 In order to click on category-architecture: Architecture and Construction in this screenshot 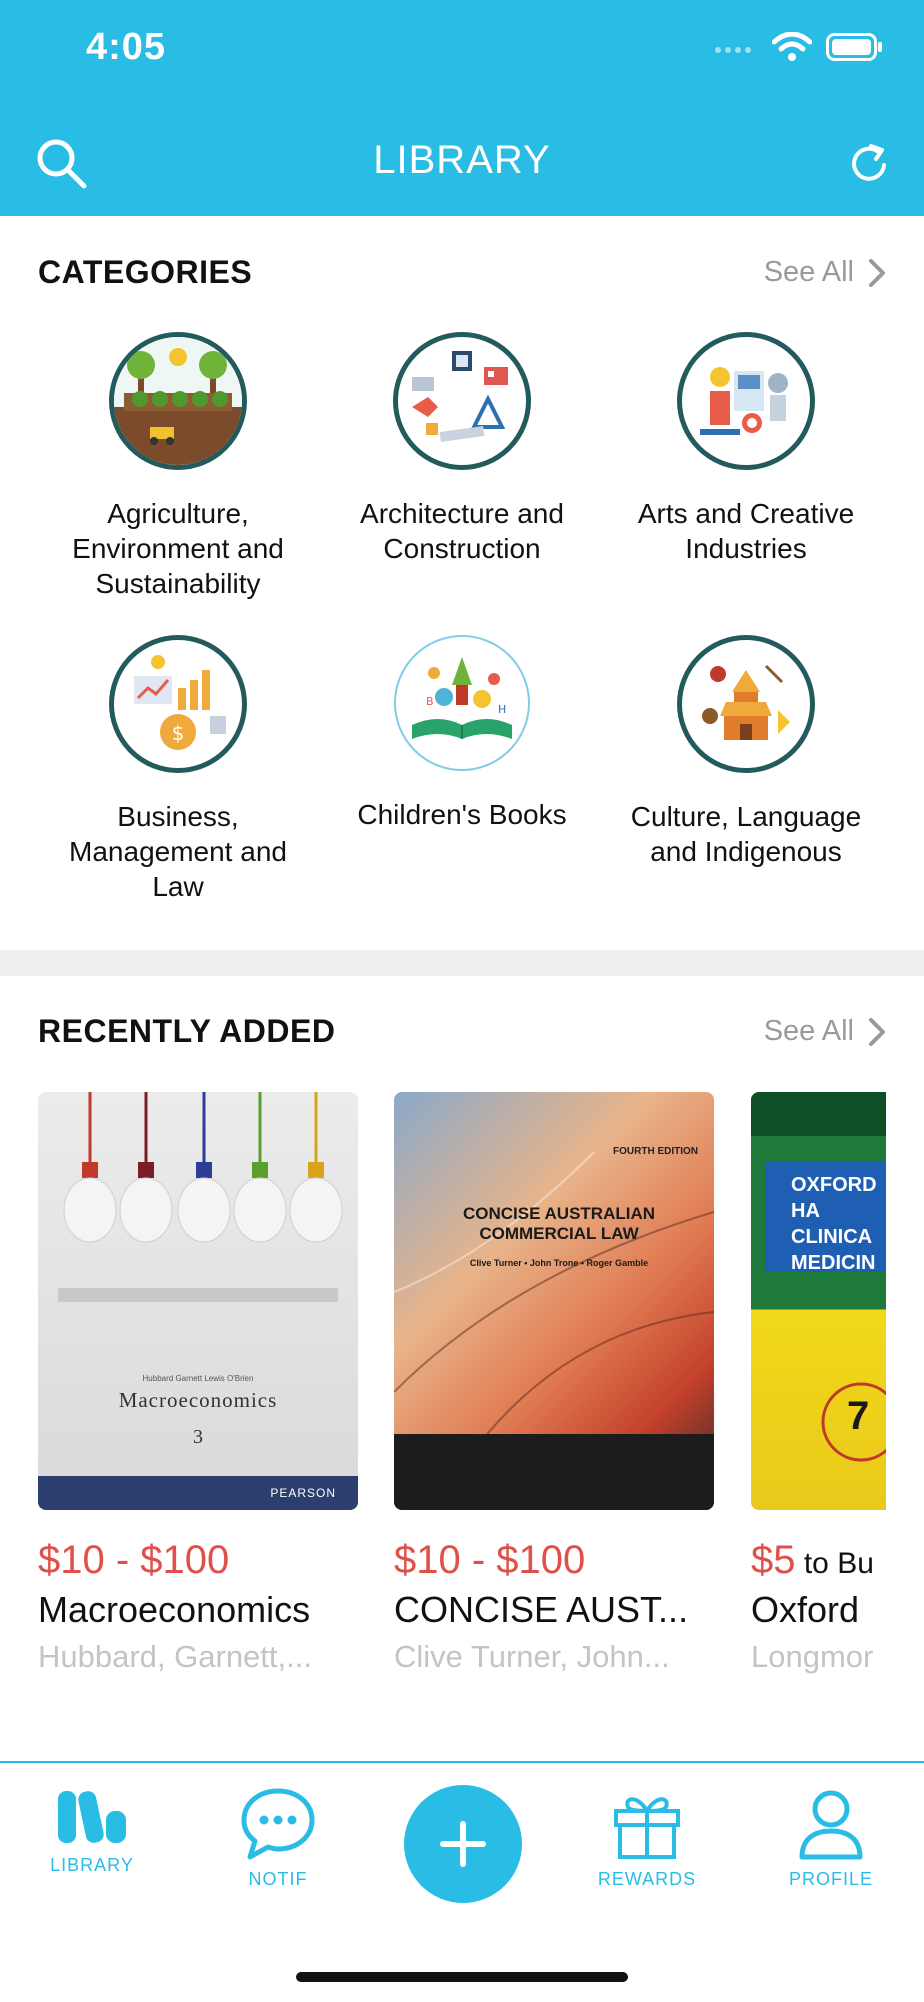, I will do `click(462, 449)`.